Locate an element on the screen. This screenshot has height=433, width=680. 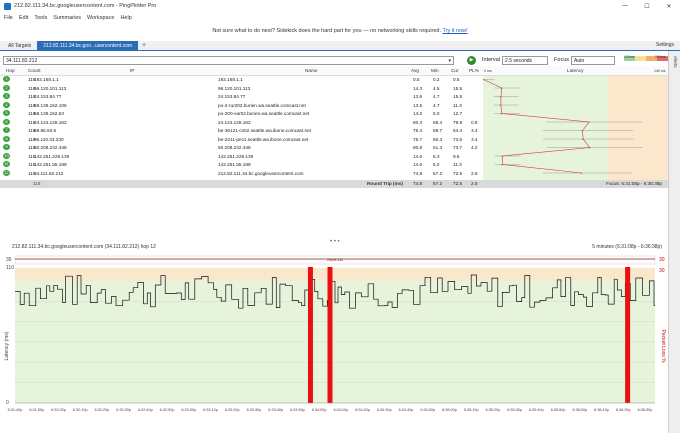
table-row: 1 118 192.168.1.1 192.168.1.1 0.5 0.2 0.5 is located at coordinates (241, 79).